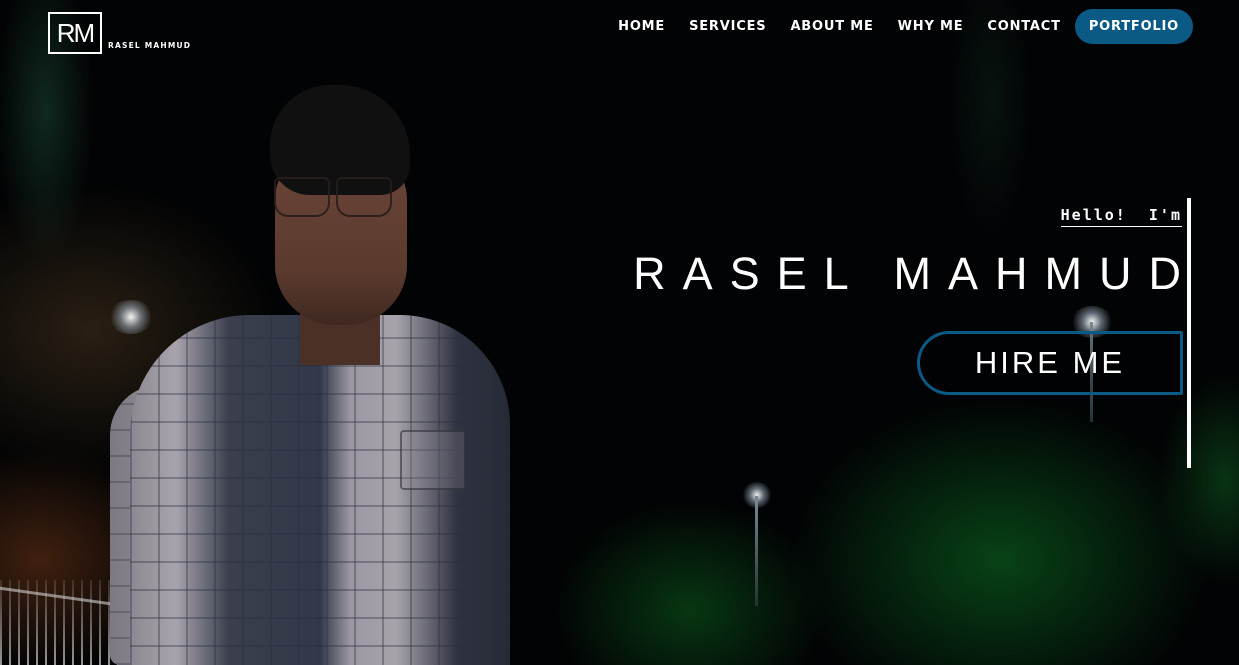 Image resolution: width=1239 pixels, height=665 pixels. I want to click on nav-home: HOME, so click(641, 26).